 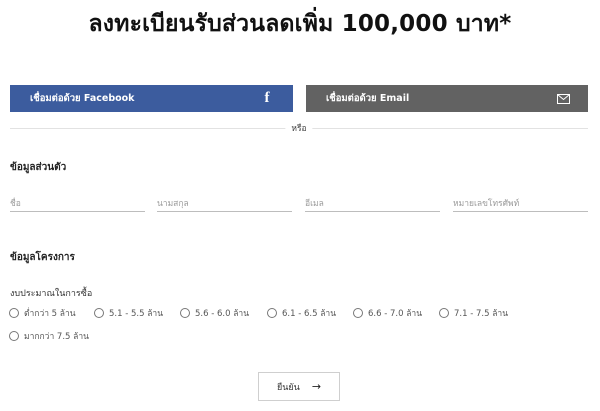 I want to click on last-name-input, so click(x=224, y=204).